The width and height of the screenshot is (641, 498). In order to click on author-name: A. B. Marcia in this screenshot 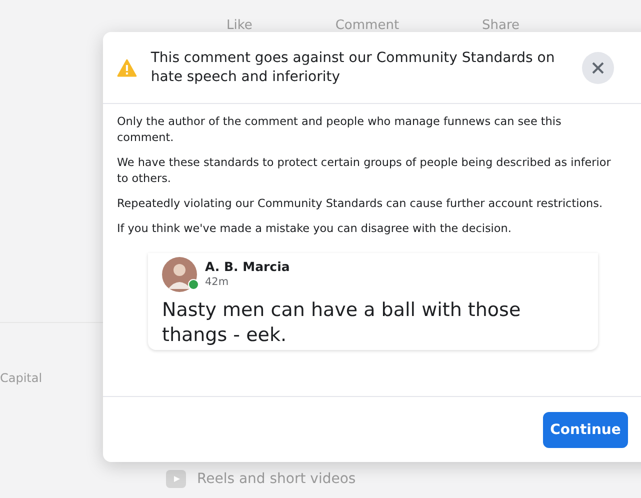, I will do `click(247, 266)`.